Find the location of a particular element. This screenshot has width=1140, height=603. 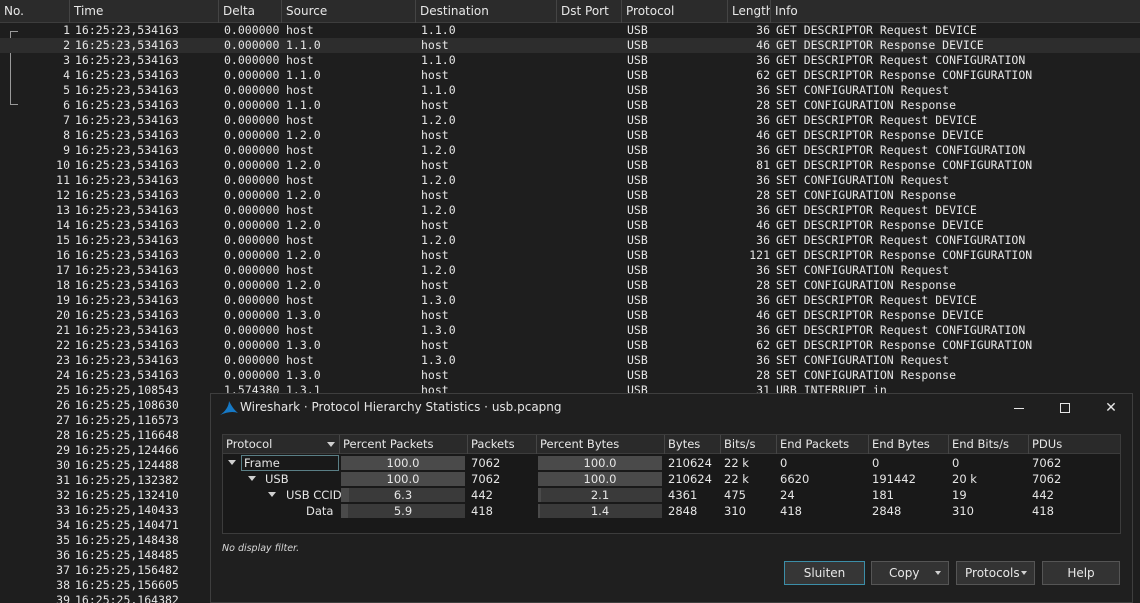

column-header-info: Info is located at coordinates (955, 11).